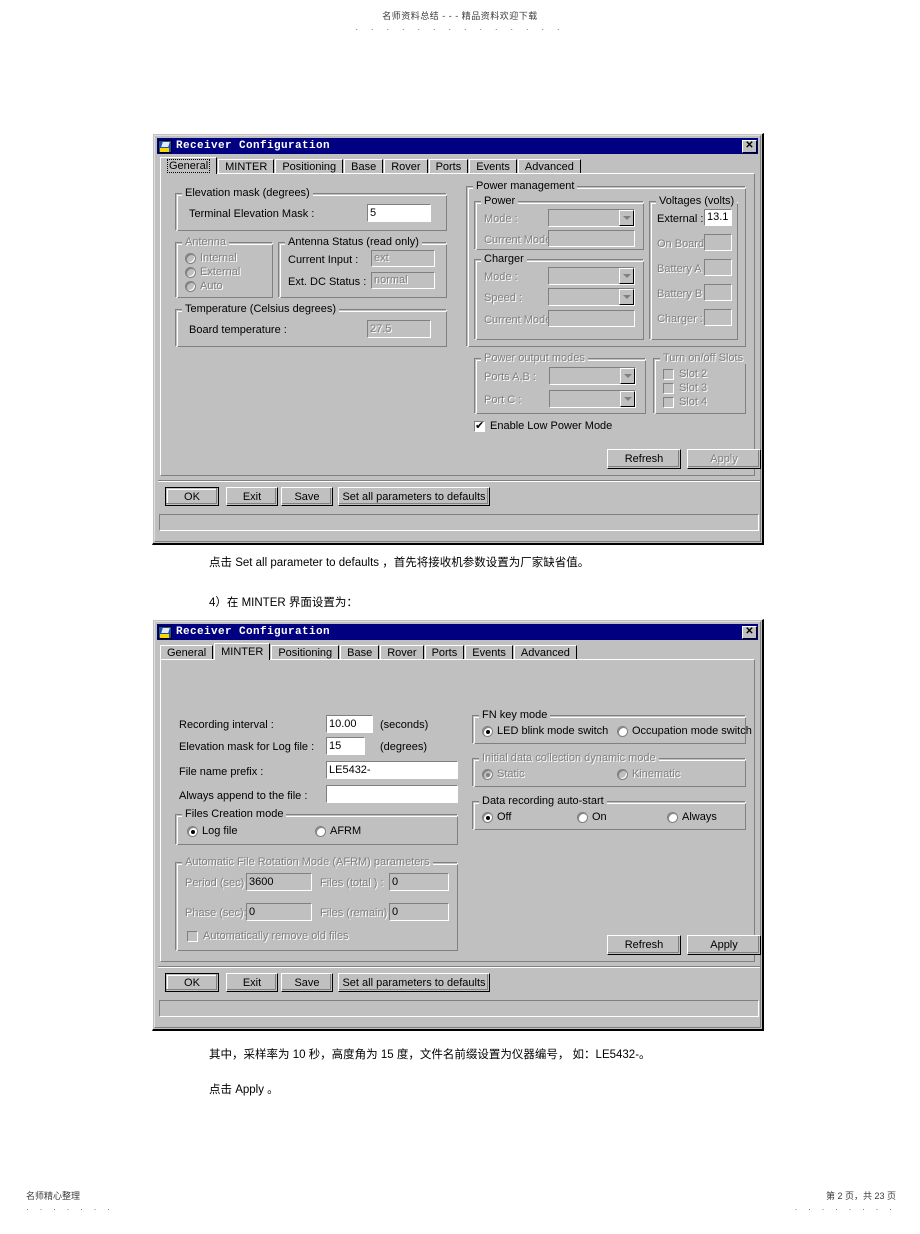  What do you see at coordinates (205, 242) in the screenshot?
I see `antenna-group-title: Antenna` at bounding box center [205, 242].